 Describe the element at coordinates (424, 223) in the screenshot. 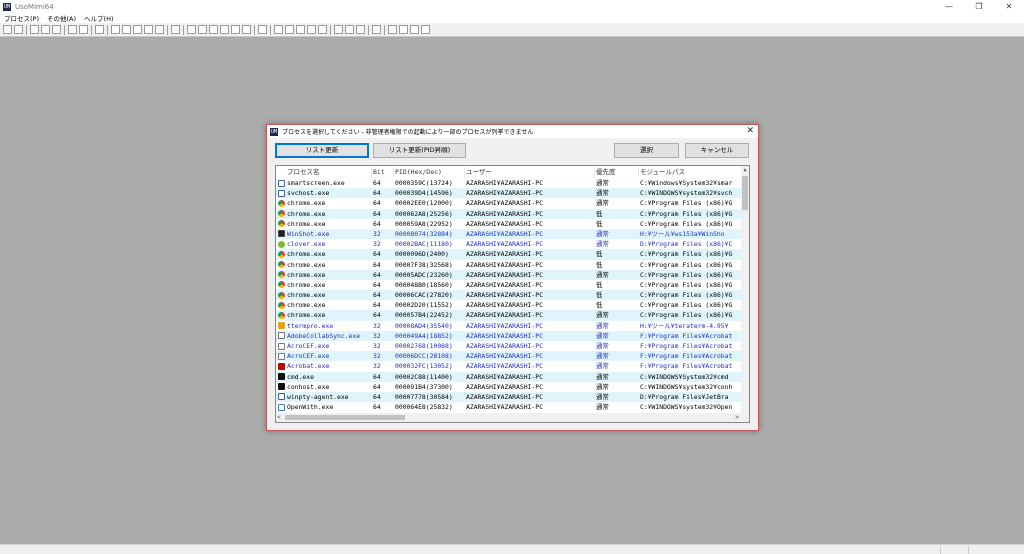

I see `process-pid: 000059A8(22952)` at that location.